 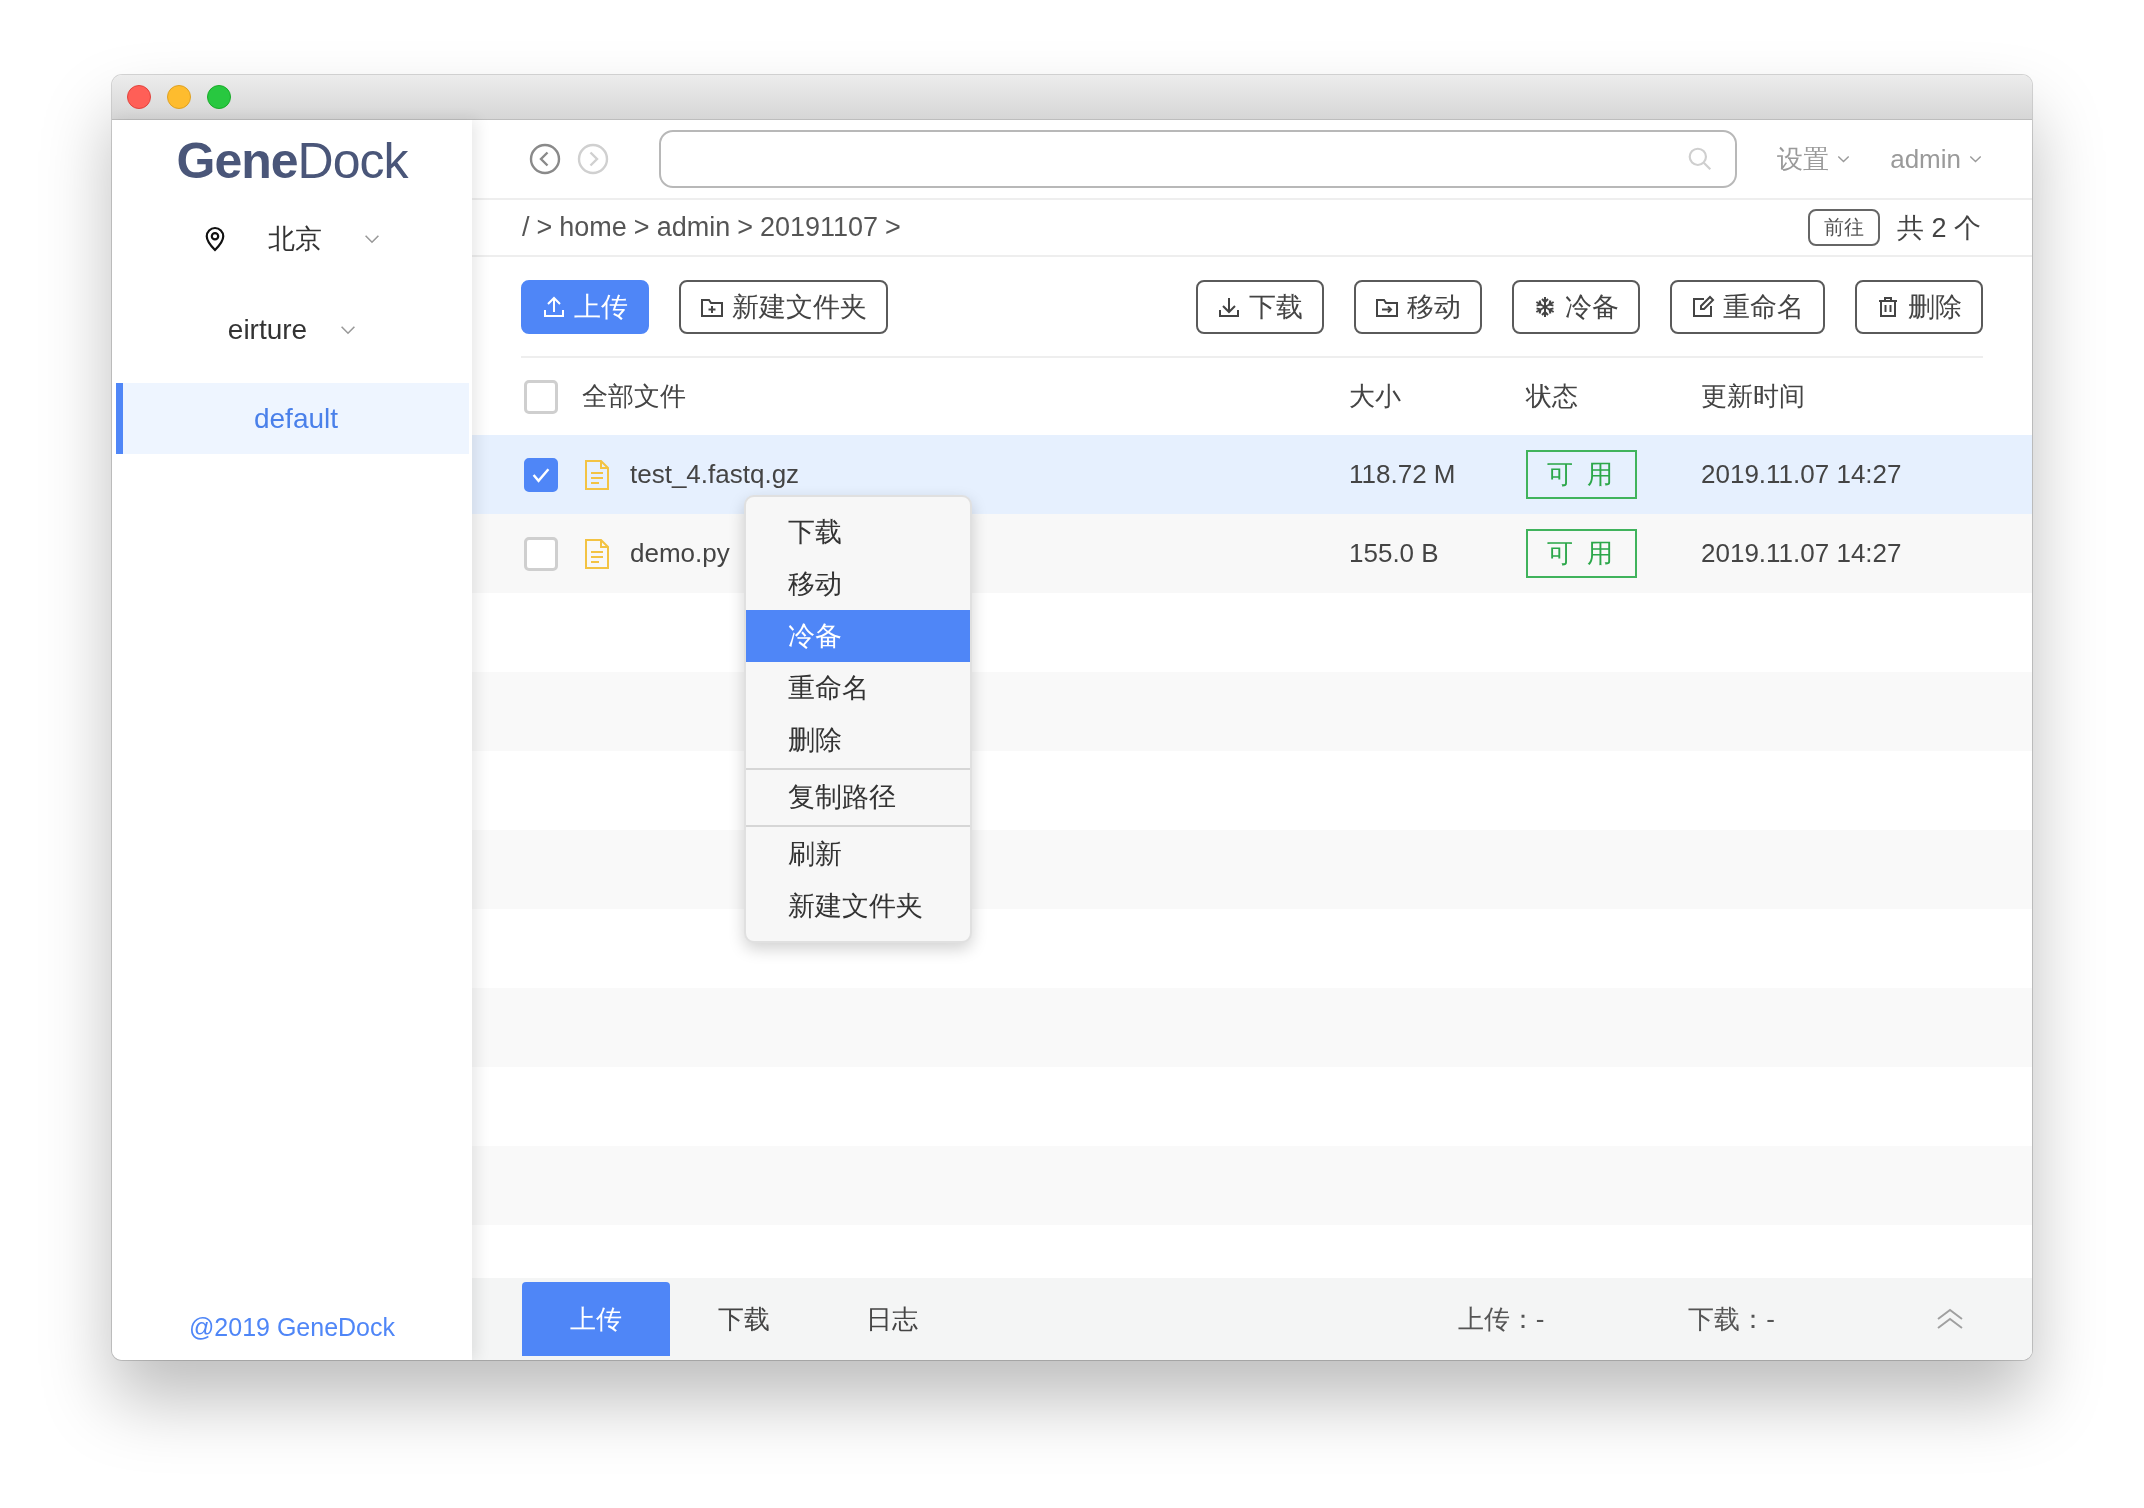 What do you see at coordinates (1198, 159) in the screenshot?
I see `search-field` at bounding box center [1198, 159].